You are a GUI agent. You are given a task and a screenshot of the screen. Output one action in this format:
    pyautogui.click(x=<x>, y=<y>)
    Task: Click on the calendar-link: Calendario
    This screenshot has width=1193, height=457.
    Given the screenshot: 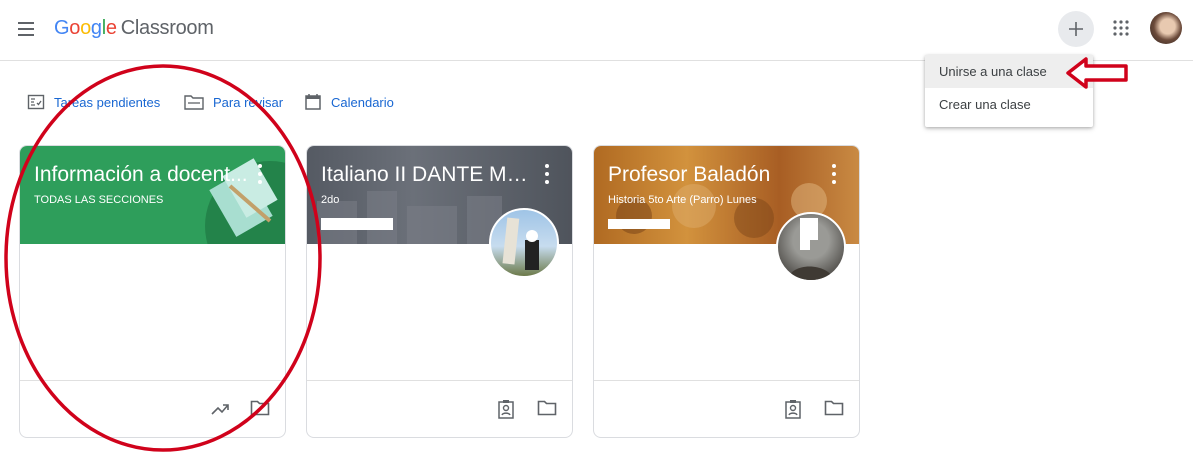 What is the action you would take?
    pyautogui.click(x=349, y=102)
    